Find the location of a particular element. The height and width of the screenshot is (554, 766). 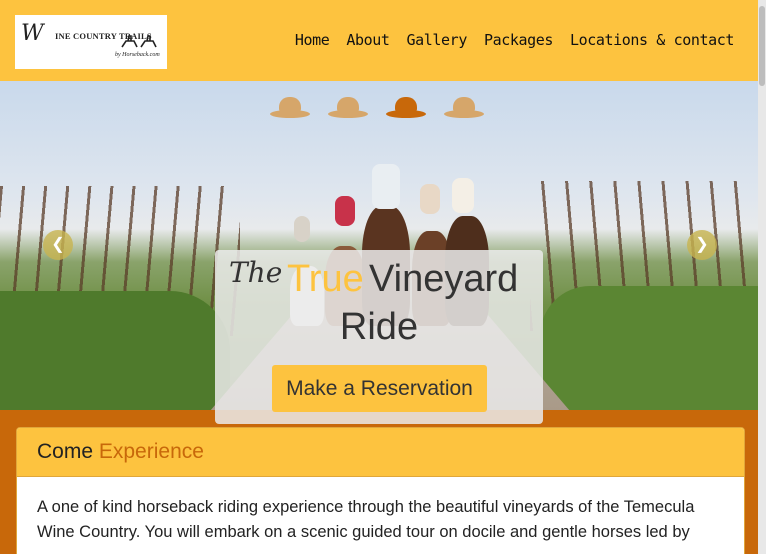

nav-packages: Packages is located at coordinates (518, 40).